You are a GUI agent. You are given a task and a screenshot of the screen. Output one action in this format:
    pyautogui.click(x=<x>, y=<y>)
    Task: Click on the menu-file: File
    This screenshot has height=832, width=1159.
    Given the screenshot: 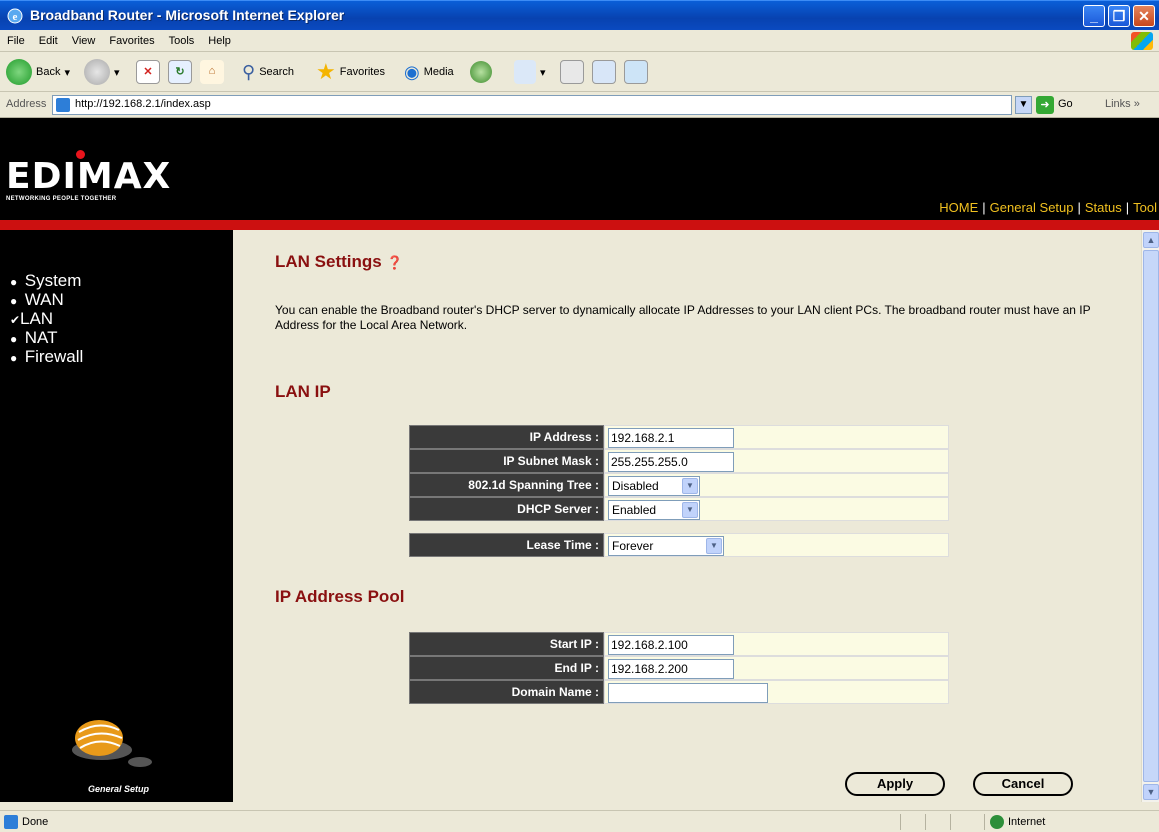 What is the action you would take?
    pyautogui.click(x=16, y=41)
    